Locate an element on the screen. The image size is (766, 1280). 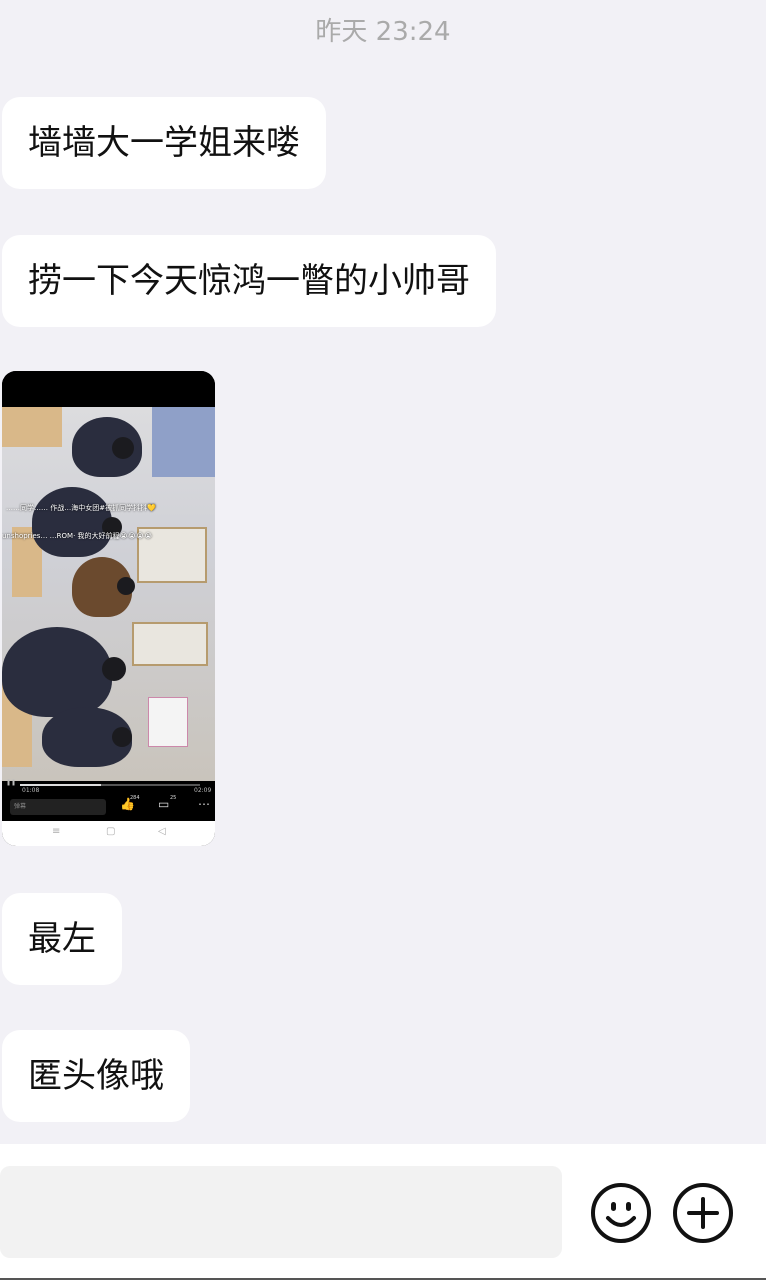
message-bubble: 捞一下今天惊鸿一瞥的小帅哥 is located at coordinates (249, 281).